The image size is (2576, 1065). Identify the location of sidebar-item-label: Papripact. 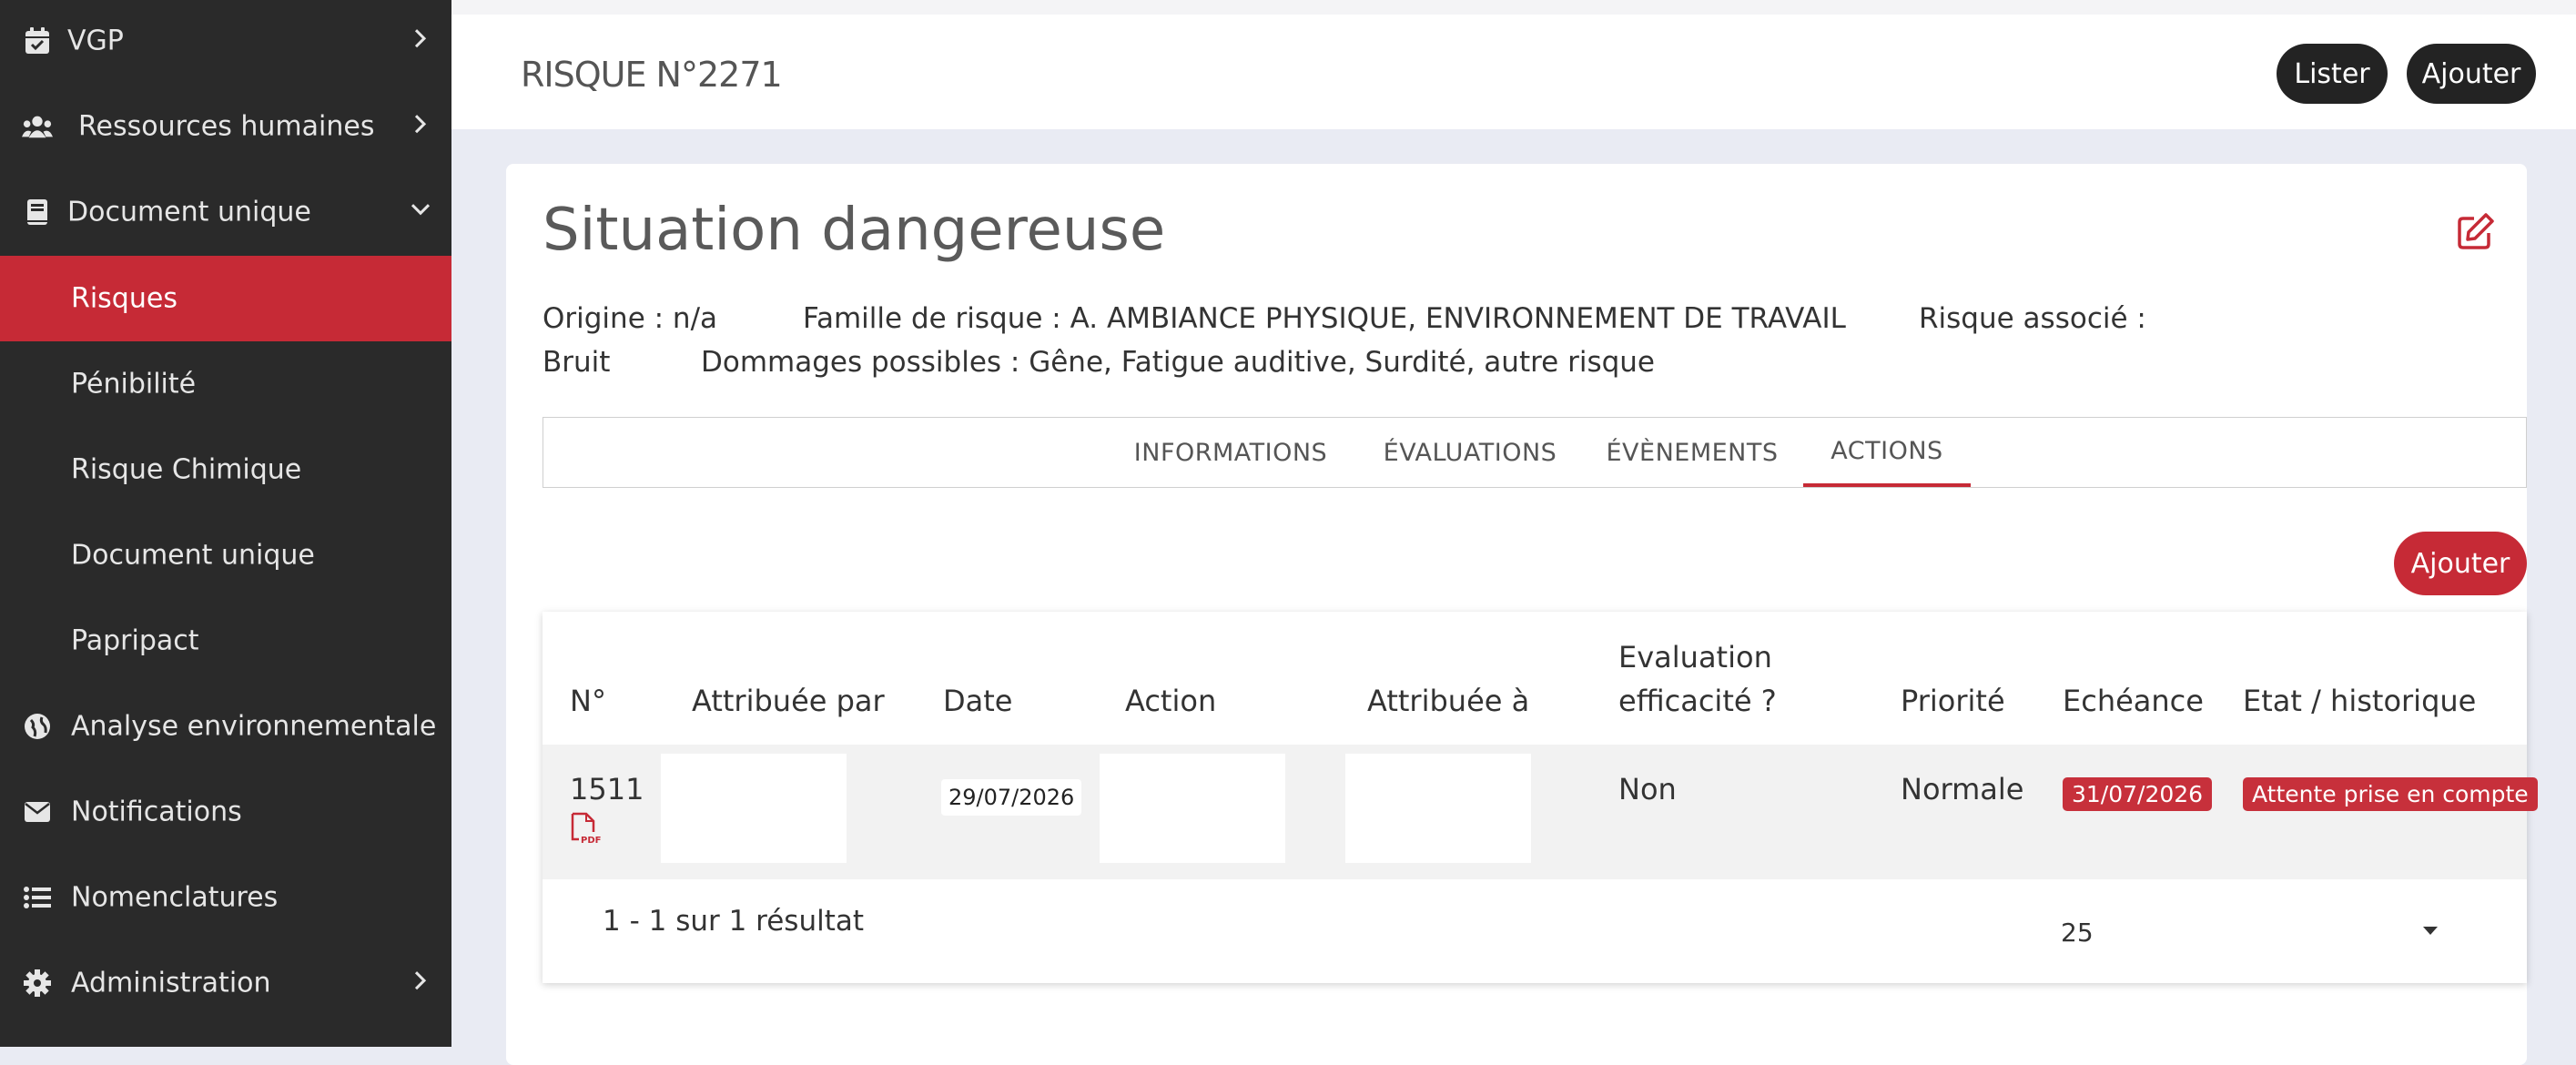
(135, 640).